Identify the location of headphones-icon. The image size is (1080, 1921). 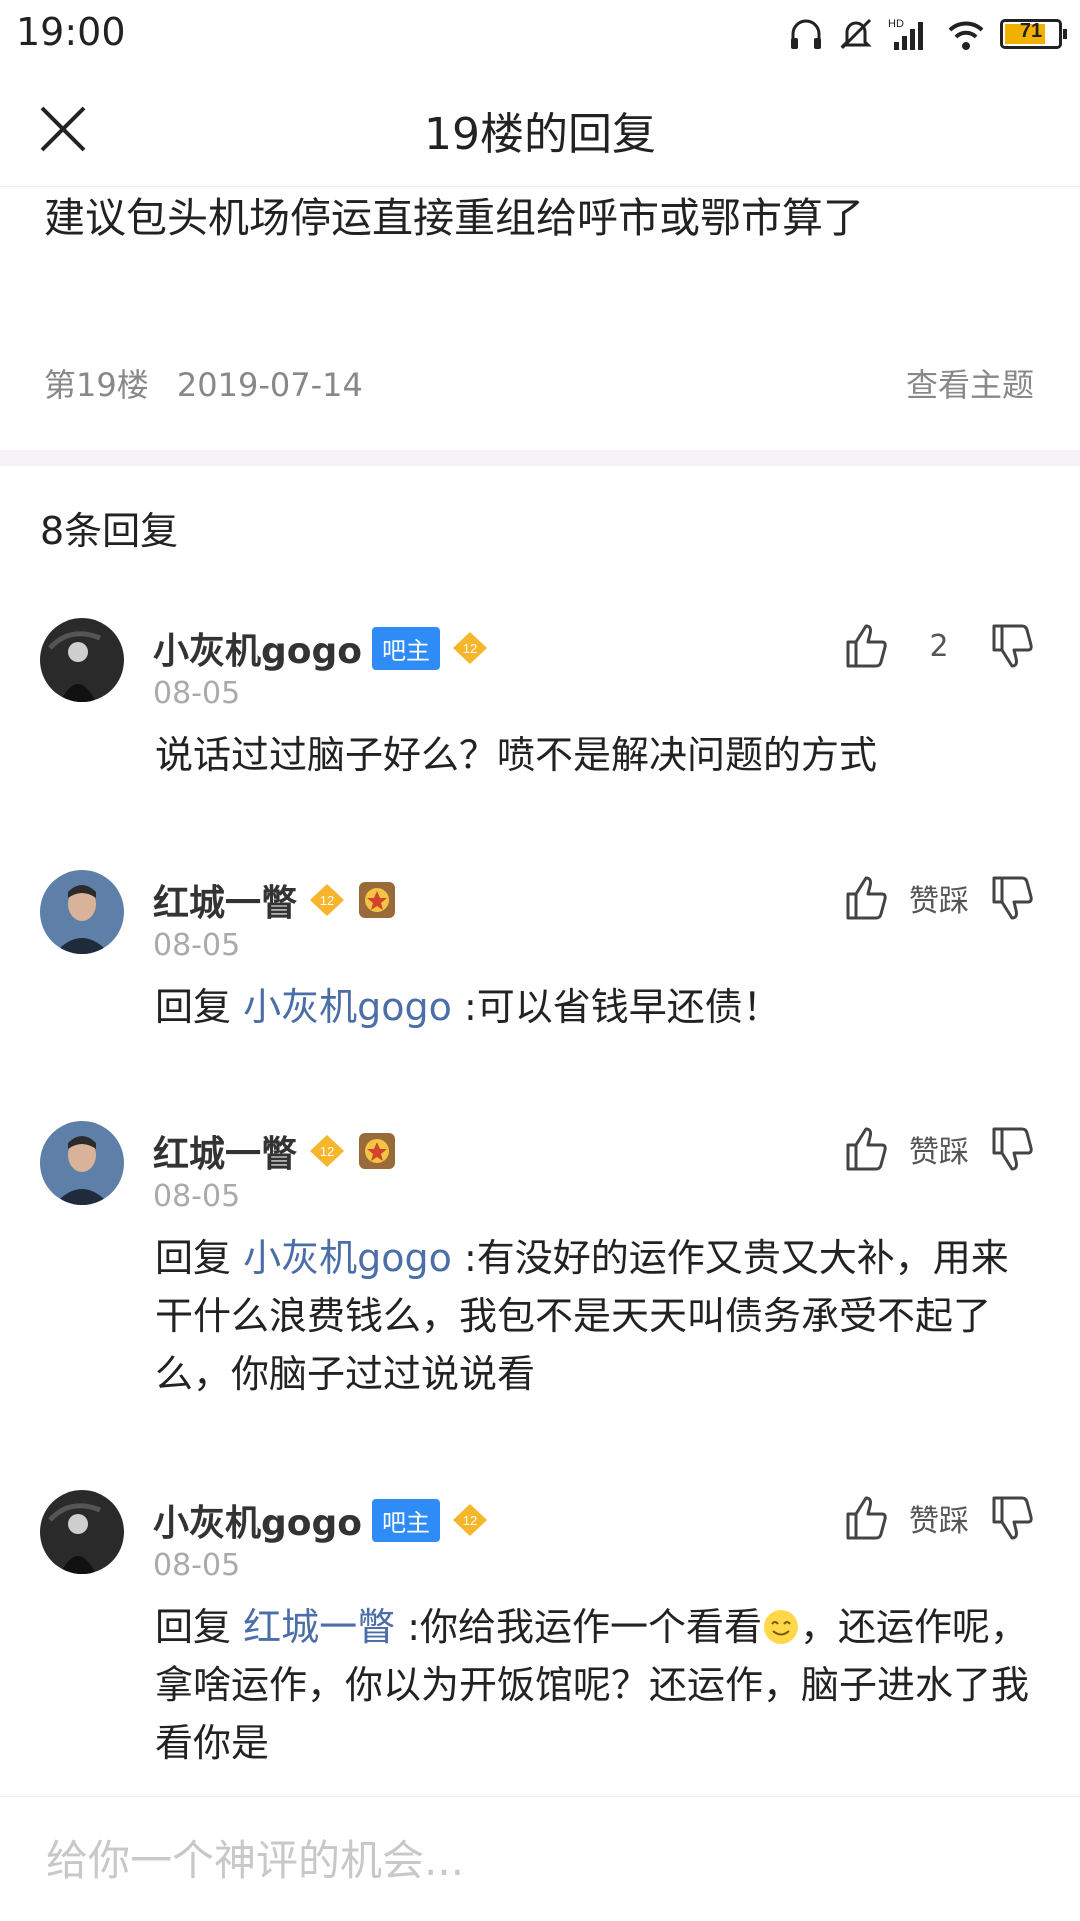
(806, 34).